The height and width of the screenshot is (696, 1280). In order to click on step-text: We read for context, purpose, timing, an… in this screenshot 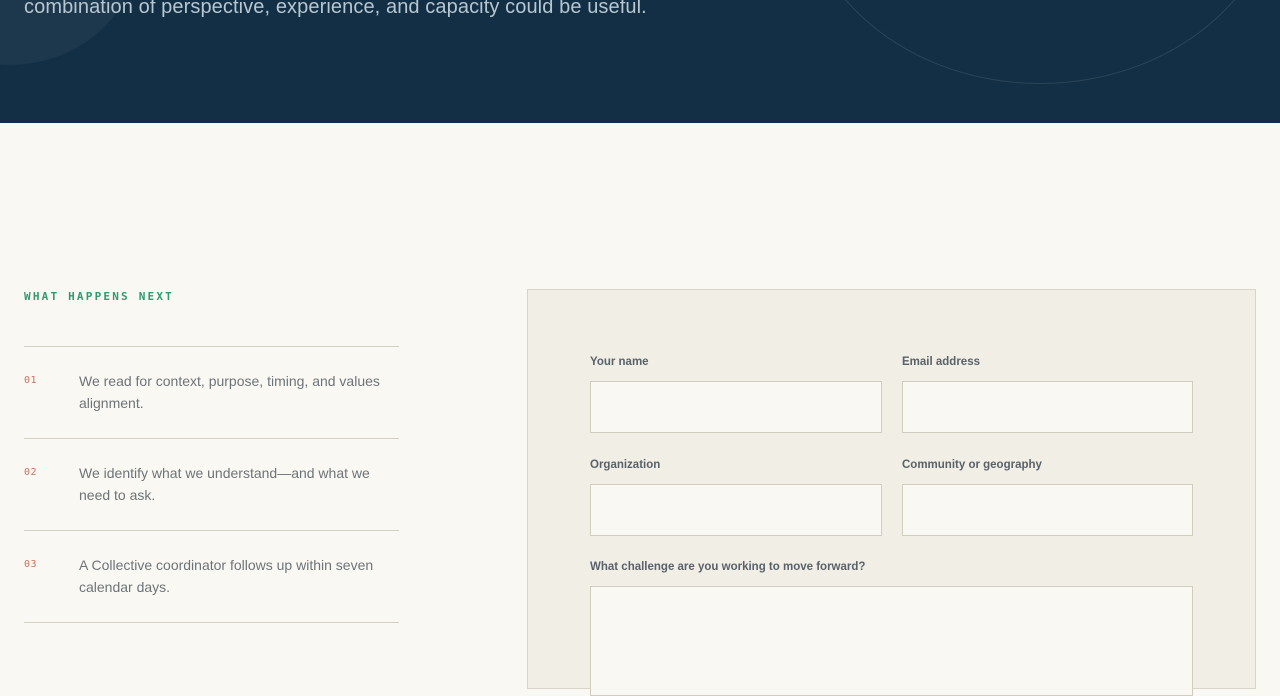, I will do `click(229, 392)`.